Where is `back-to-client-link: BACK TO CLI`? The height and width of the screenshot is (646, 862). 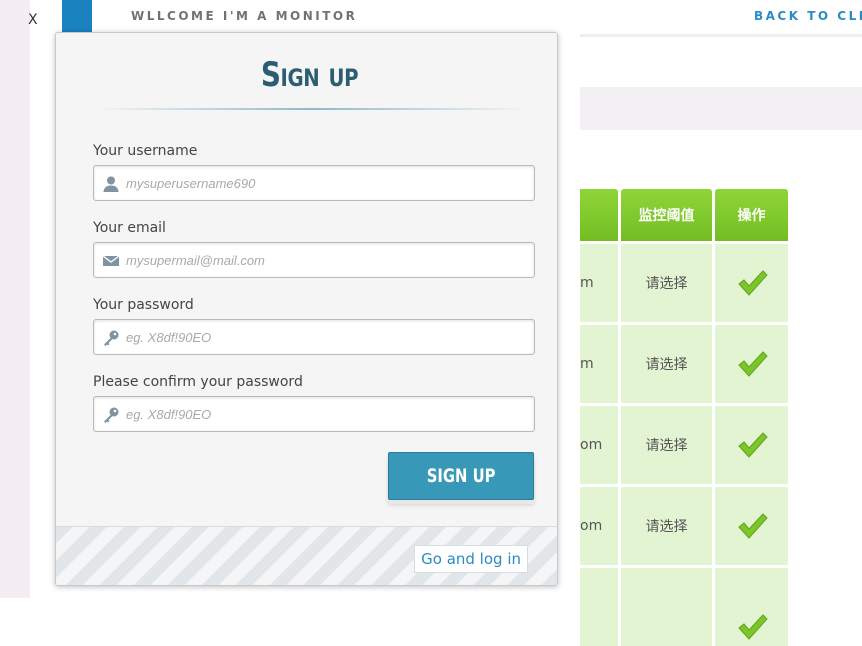
back-to-client-link: BACK TO CLI is located at coordinates (808, 16).